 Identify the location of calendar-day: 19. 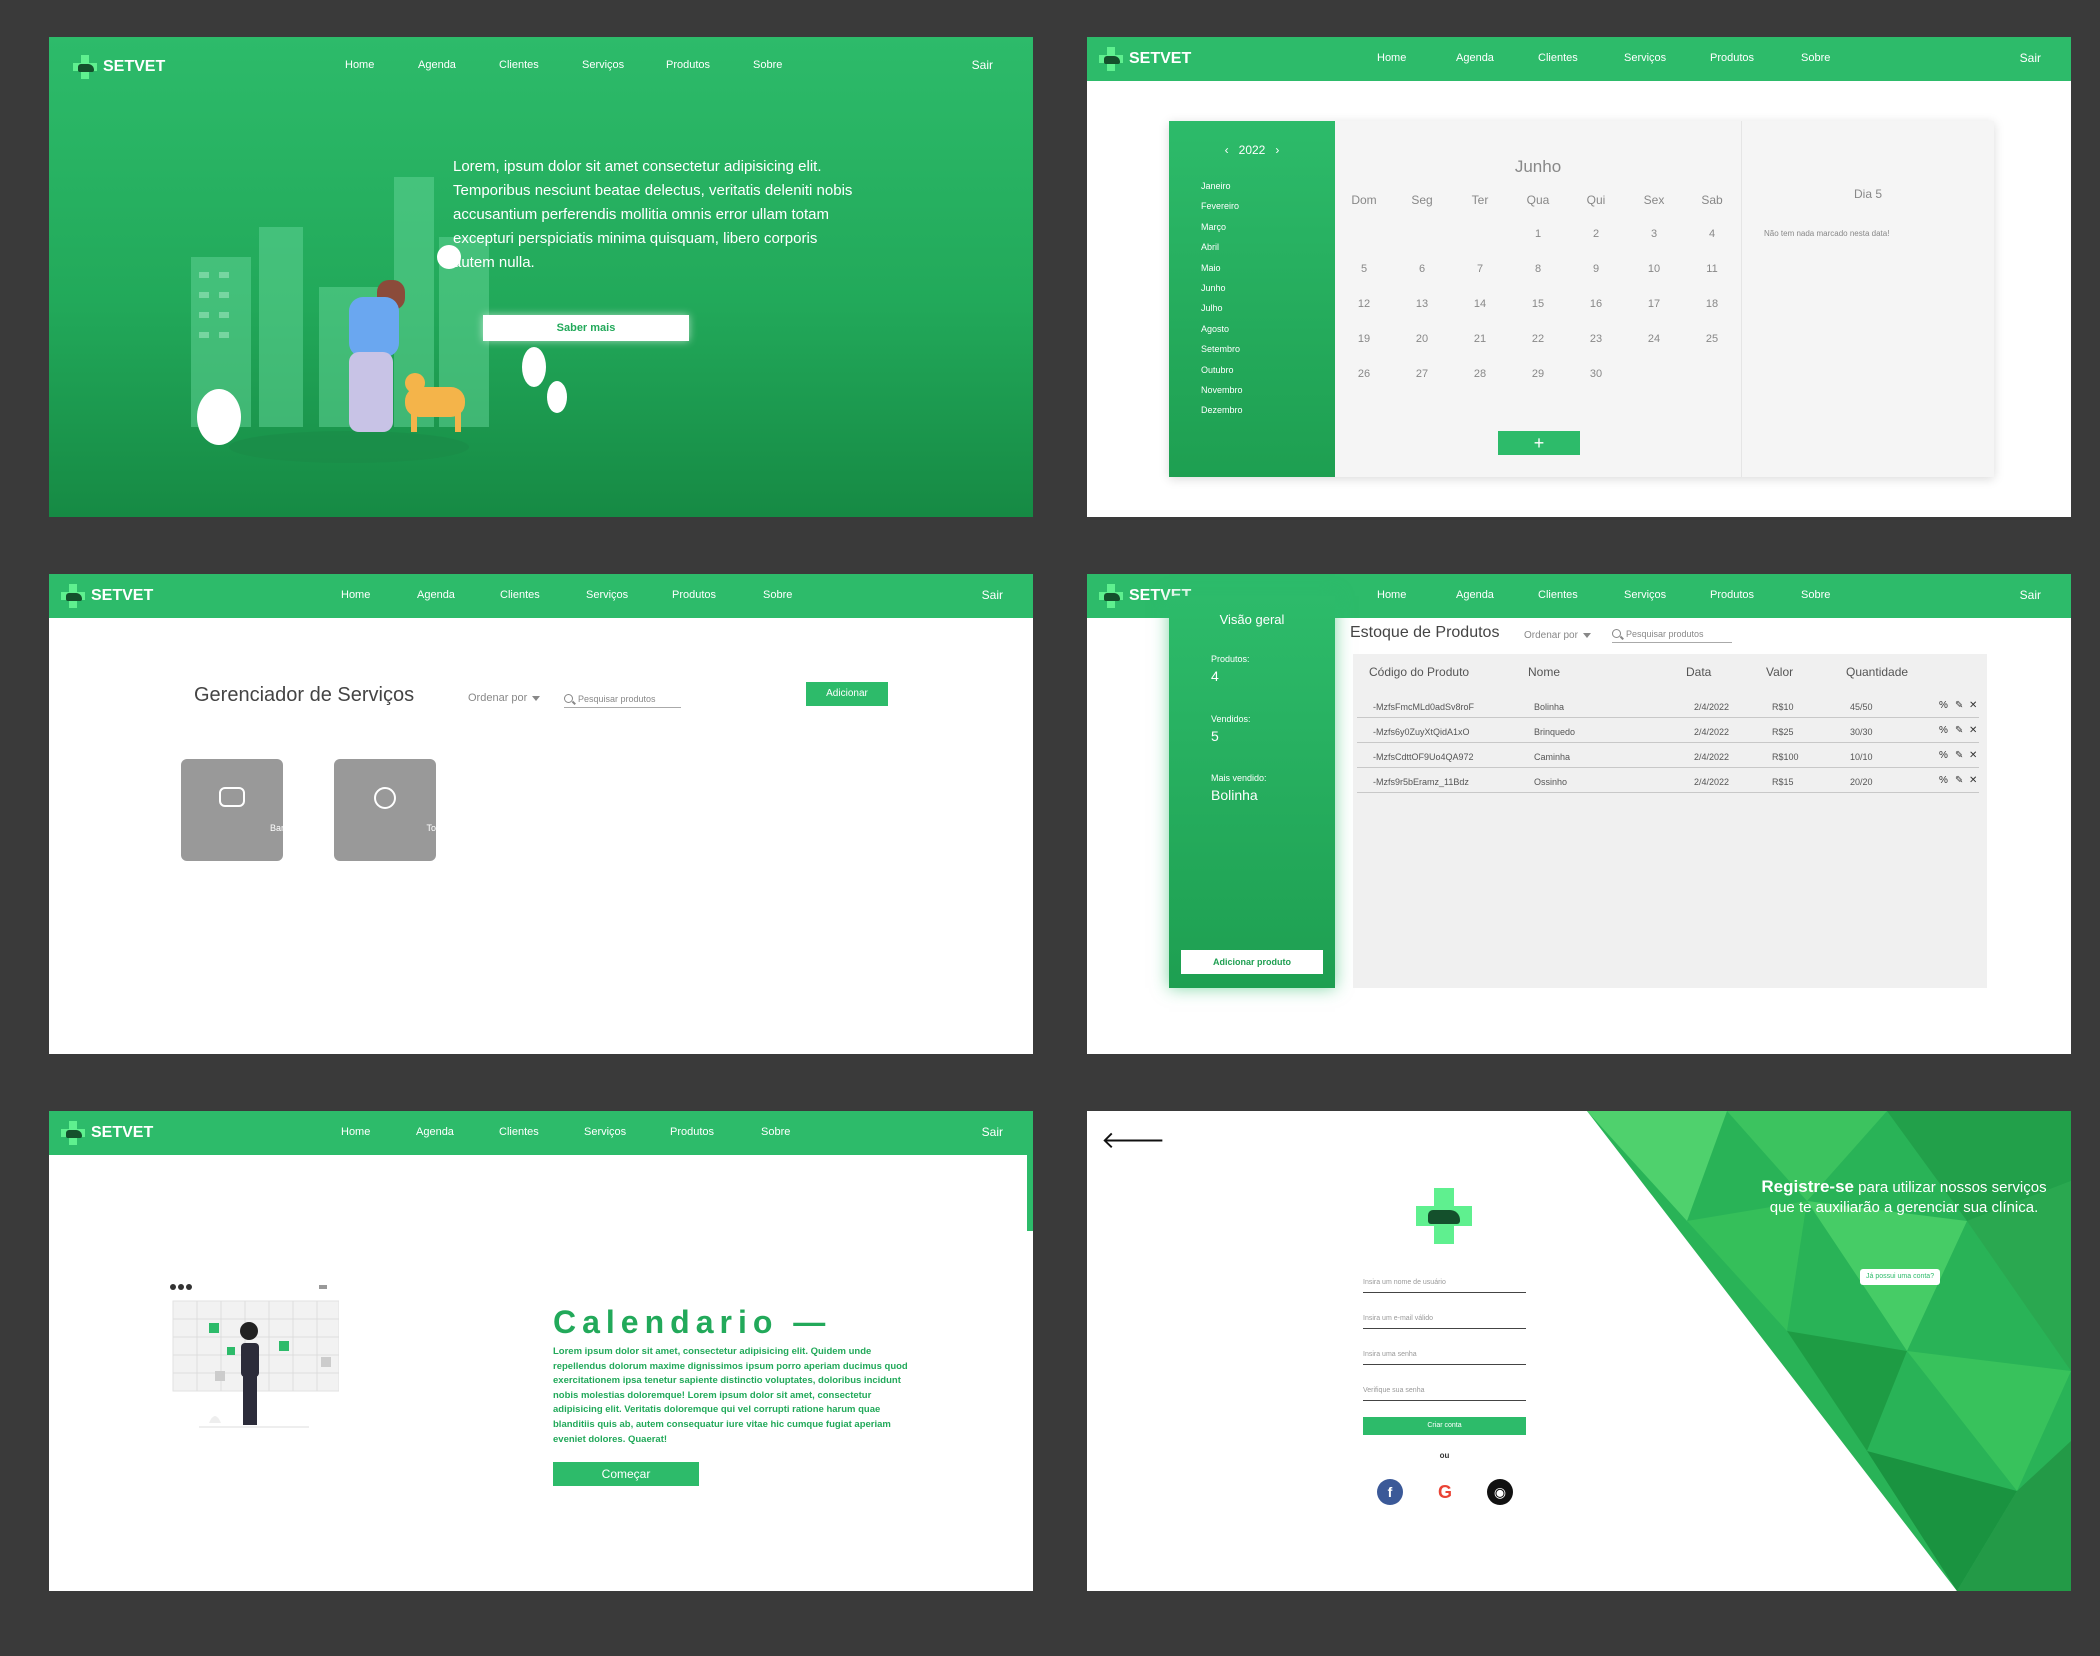
(1364, 350).